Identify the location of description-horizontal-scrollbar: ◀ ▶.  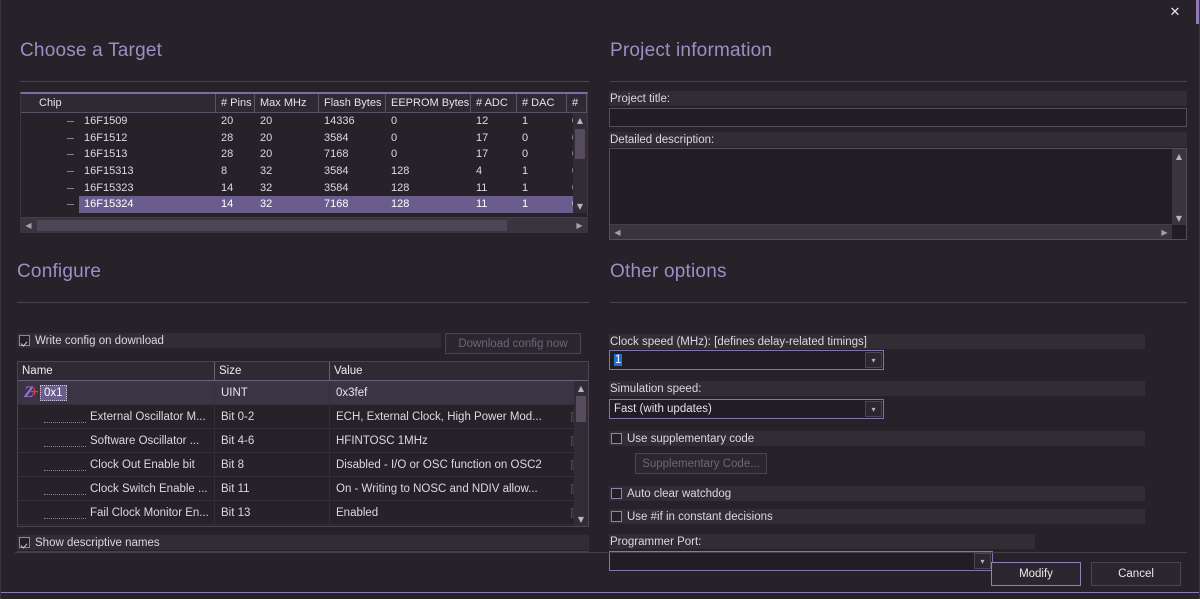
(891, 231).